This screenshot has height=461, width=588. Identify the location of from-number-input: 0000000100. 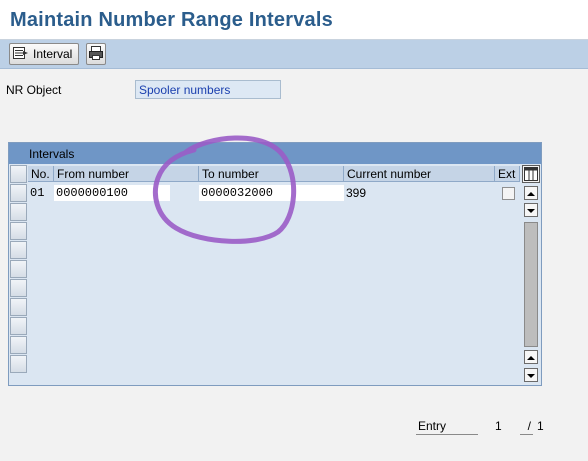
(112, 193).